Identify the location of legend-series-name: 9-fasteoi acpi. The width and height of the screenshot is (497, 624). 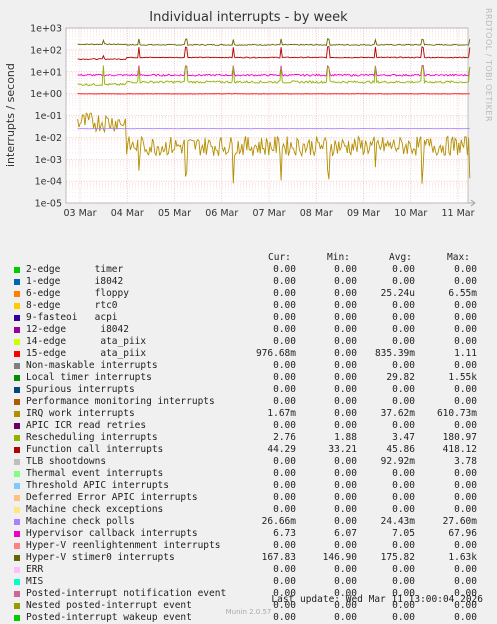
(72, 318).